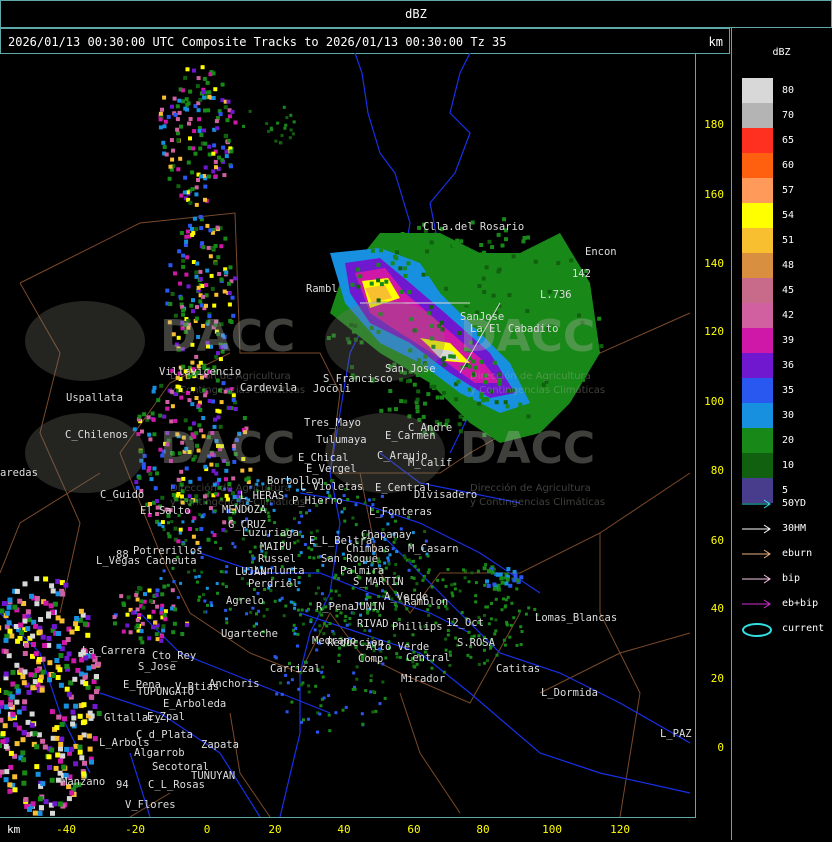  What do you see at coordinates (803, 628) in the screenshot?
I see `legend-track-label: current` at bounding box center [803, 628].